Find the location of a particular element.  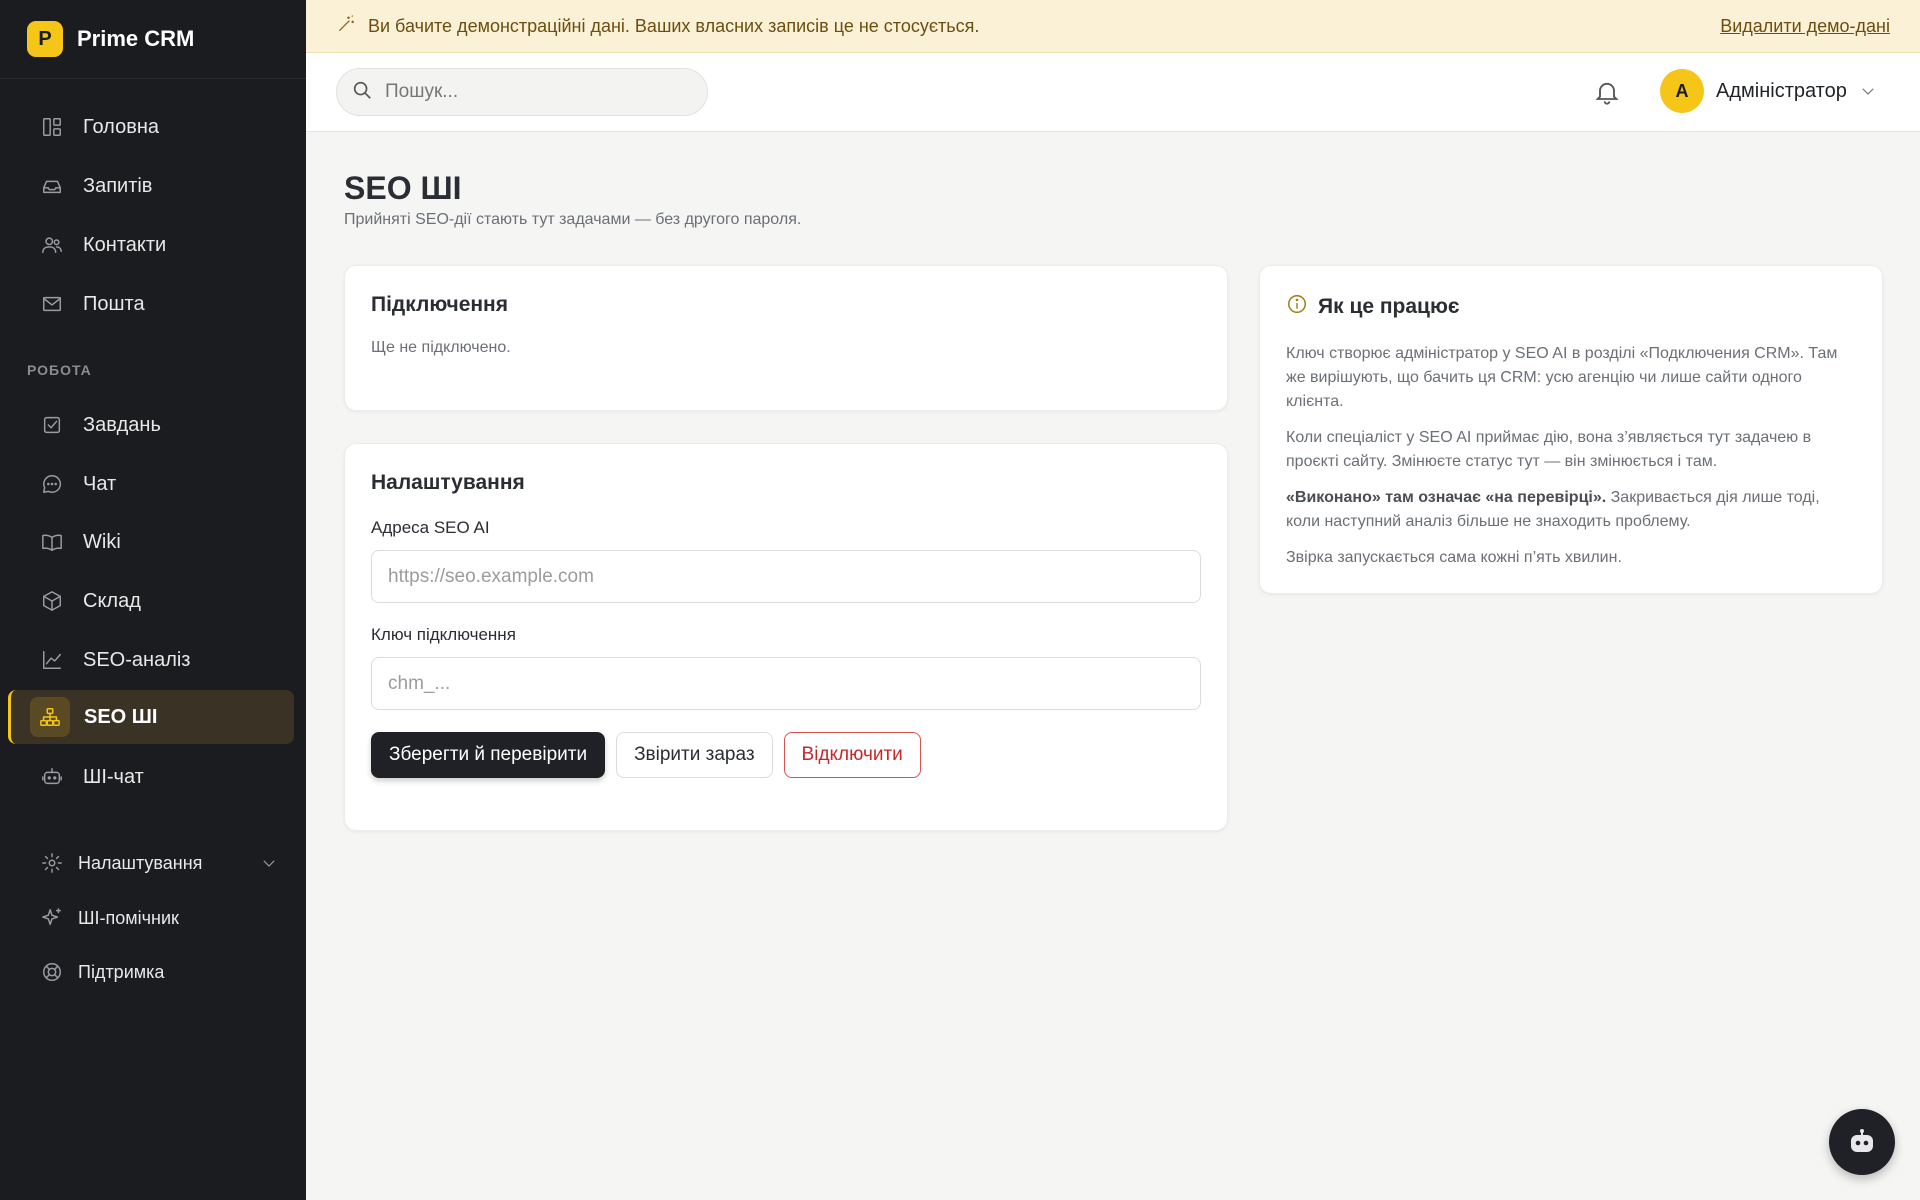

lifebuoy-icon is located at coordinates (52, 972).